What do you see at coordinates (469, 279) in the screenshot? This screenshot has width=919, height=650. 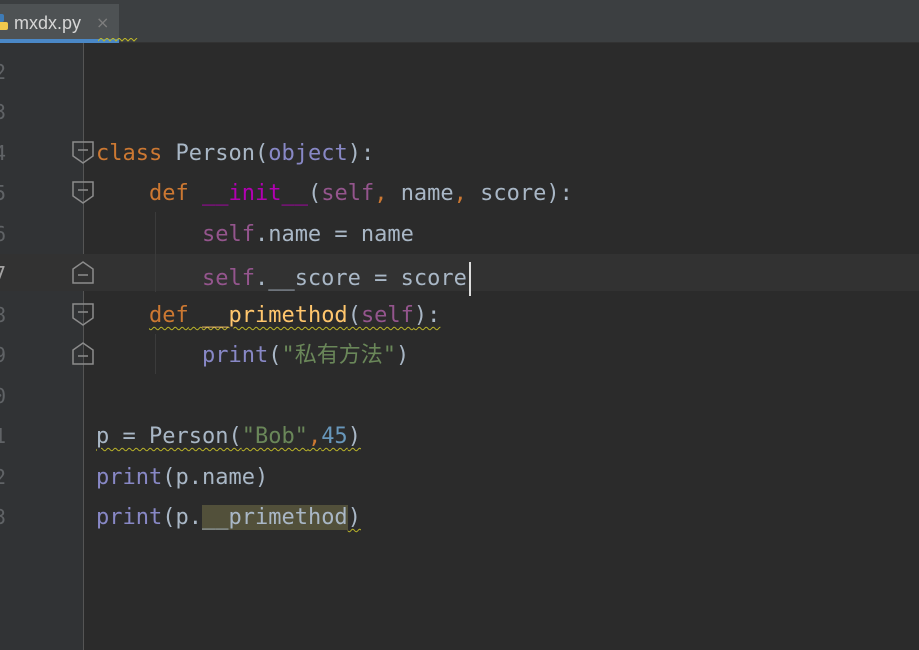 I see `text-caret` at bounding box center [469, 279].